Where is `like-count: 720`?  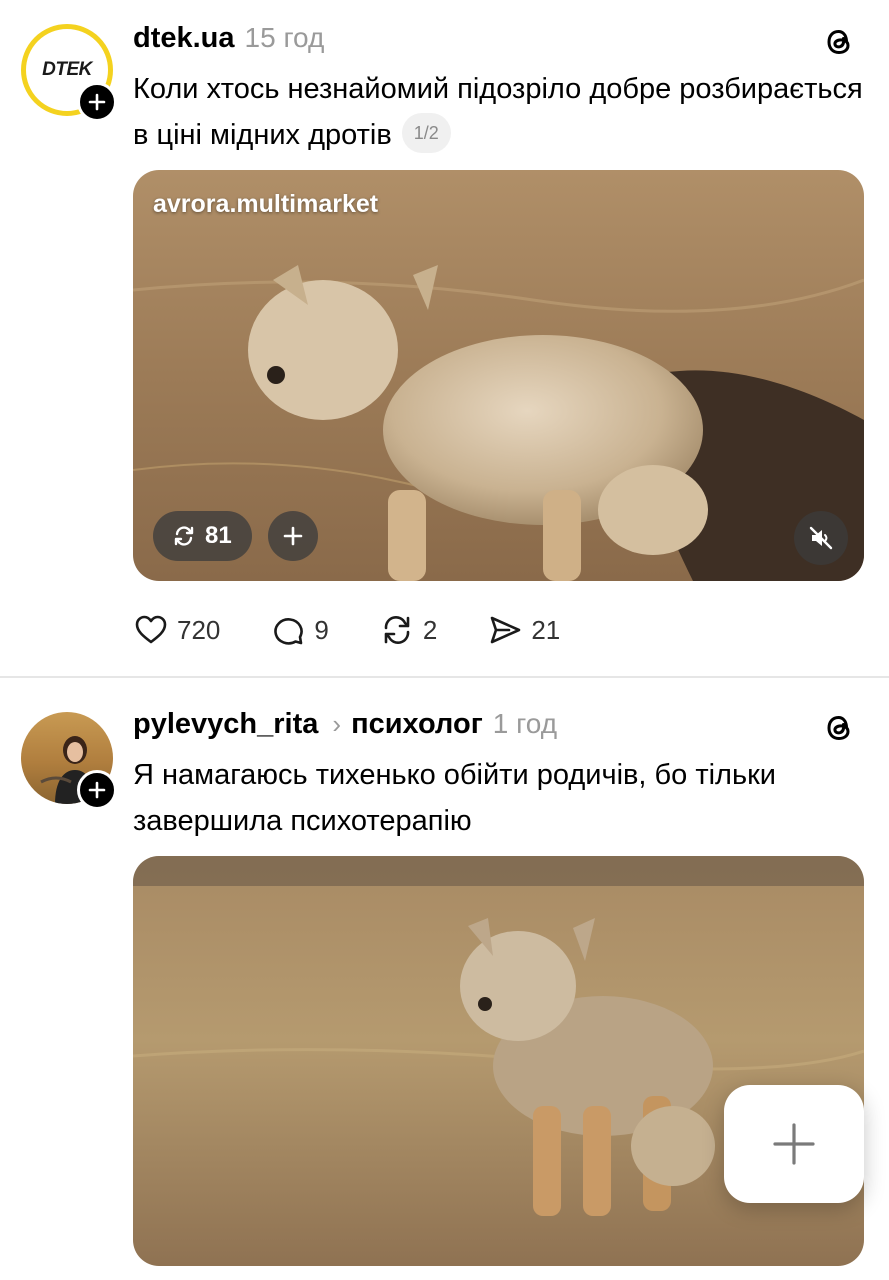
like-count: 720 is located at coordinates (199, 629).